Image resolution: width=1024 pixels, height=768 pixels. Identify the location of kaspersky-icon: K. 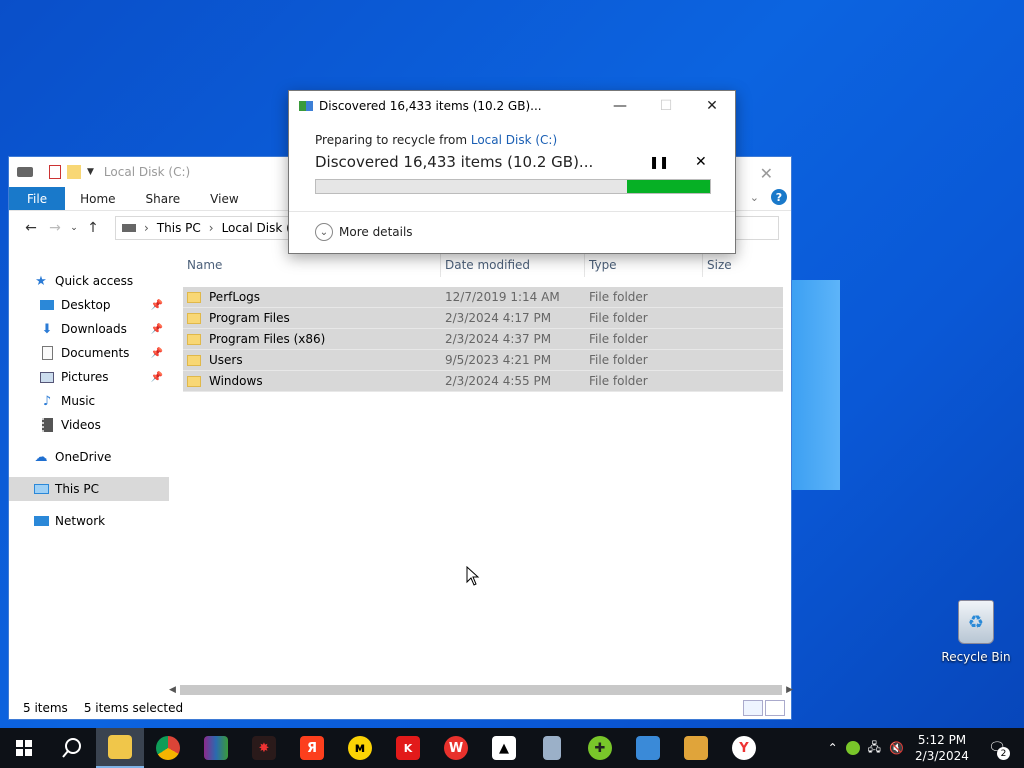
(408, 748).